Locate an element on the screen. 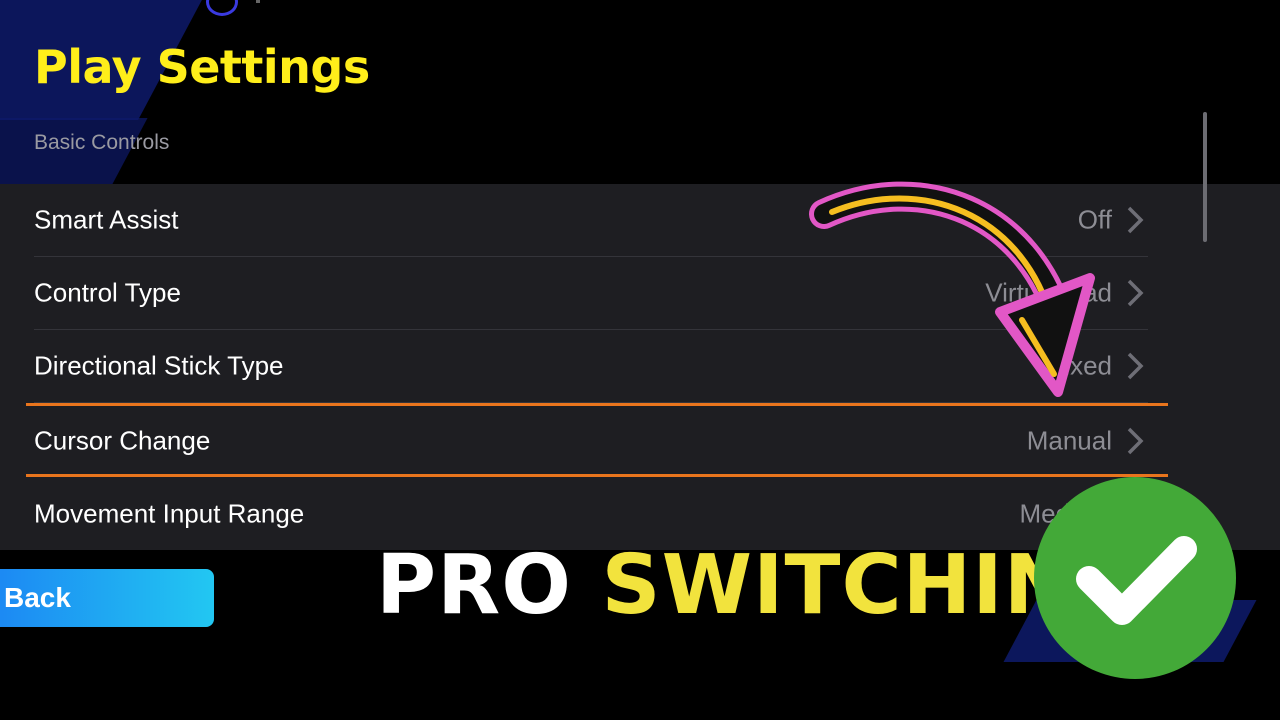 This screenshot has width=1280, height=720. check-badge is located at coordinates (1135, 578).